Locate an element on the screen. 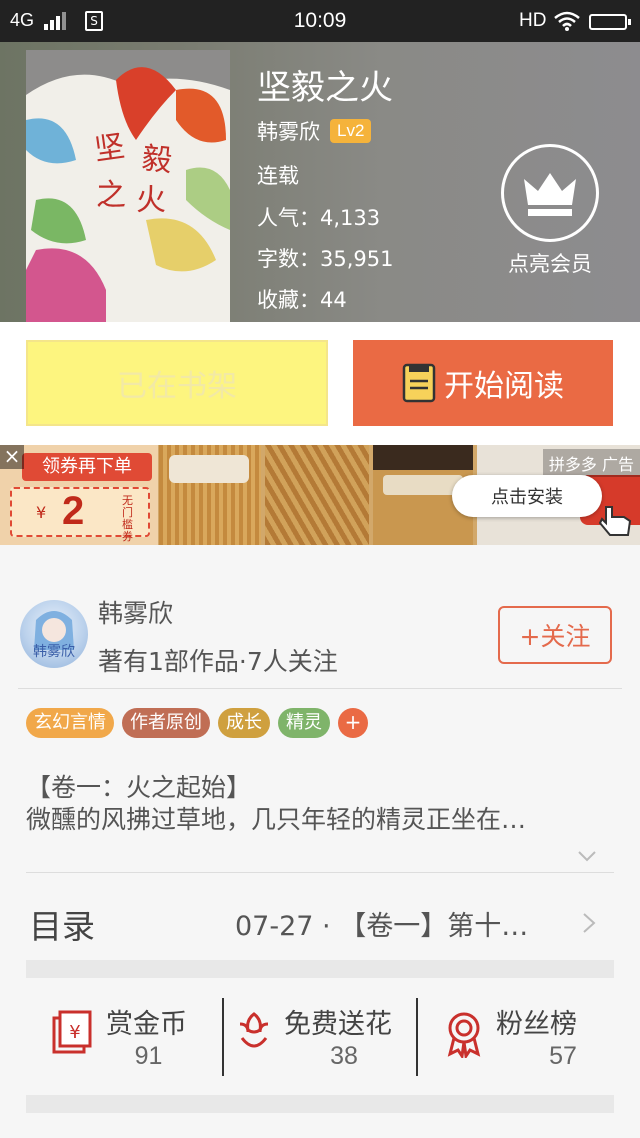  popularity: 人气：4,133 is located at coordinates (319, 218).